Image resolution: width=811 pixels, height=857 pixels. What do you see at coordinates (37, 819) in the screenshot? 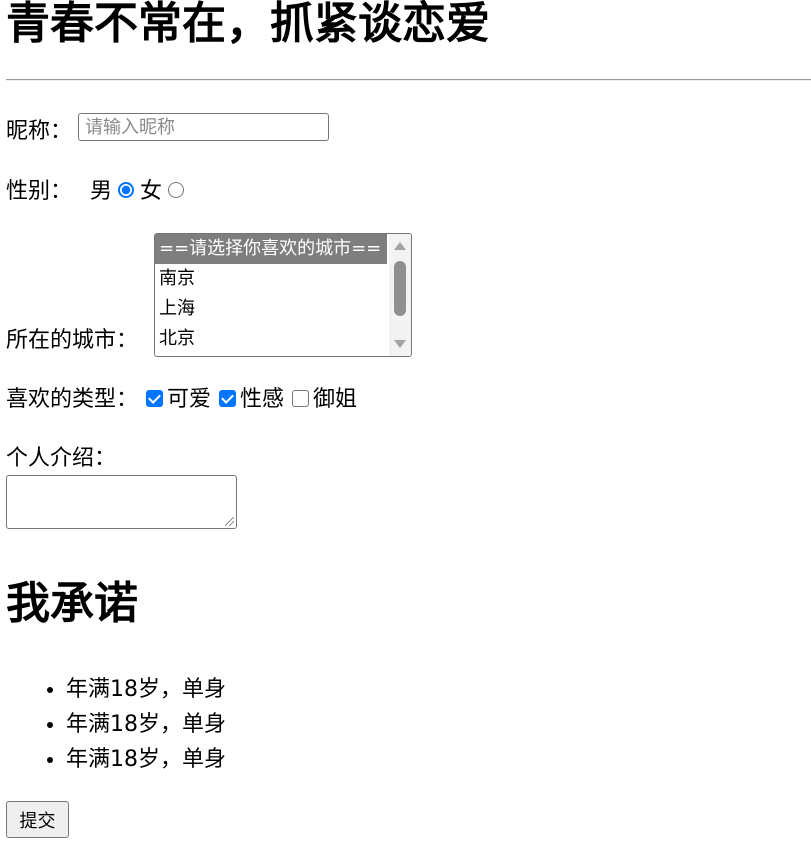
I see `submit-button: 提交` at bounding box center [37, 819].